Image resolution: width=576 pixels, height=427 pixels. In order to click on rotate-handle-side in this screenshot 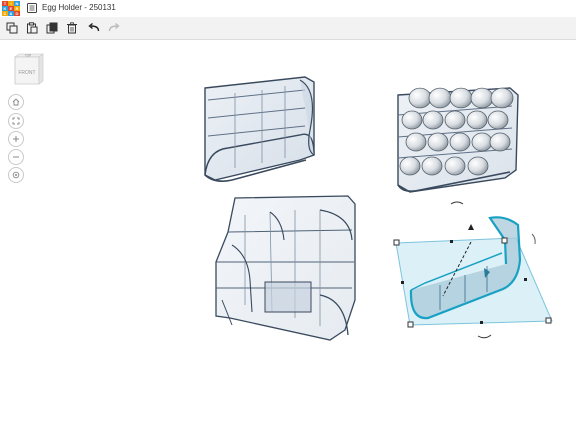, I will do `click(533, 239)`.